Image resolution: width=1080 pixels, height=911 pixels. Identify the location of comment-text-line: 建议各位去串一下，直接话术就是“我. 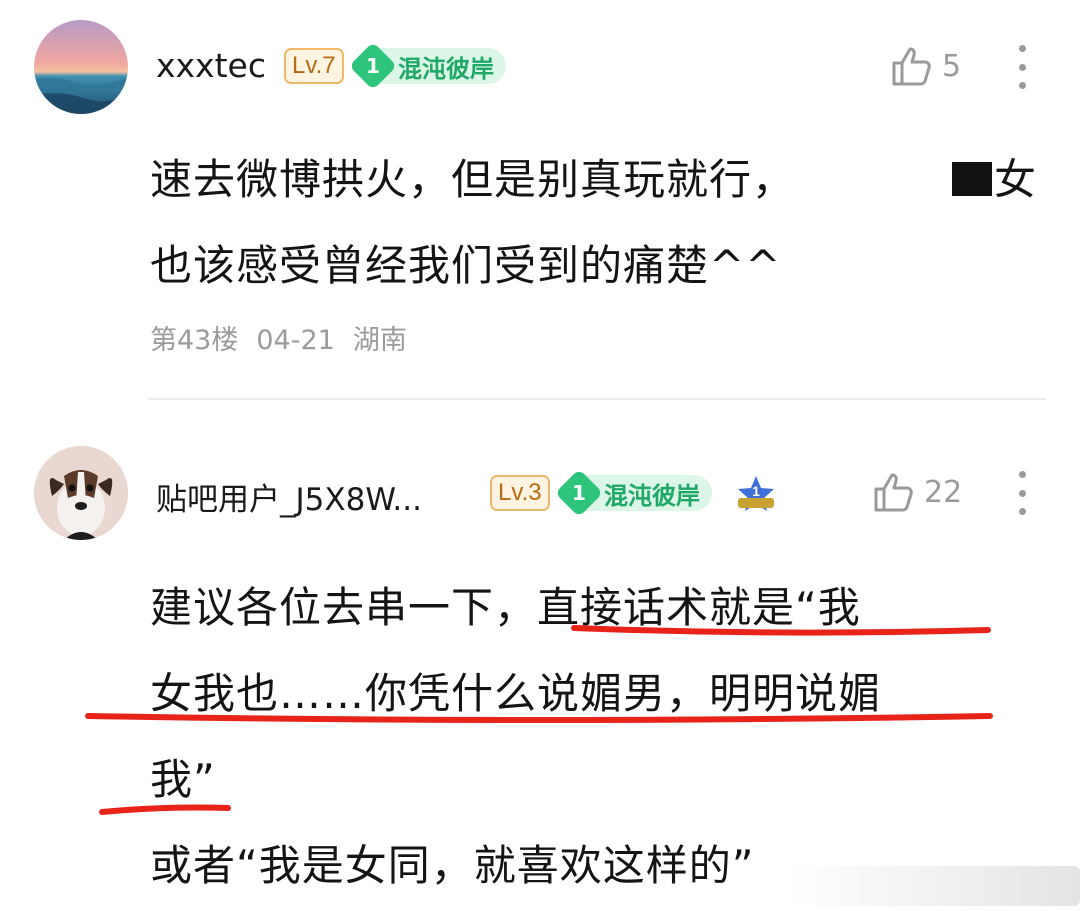
(505, 607).